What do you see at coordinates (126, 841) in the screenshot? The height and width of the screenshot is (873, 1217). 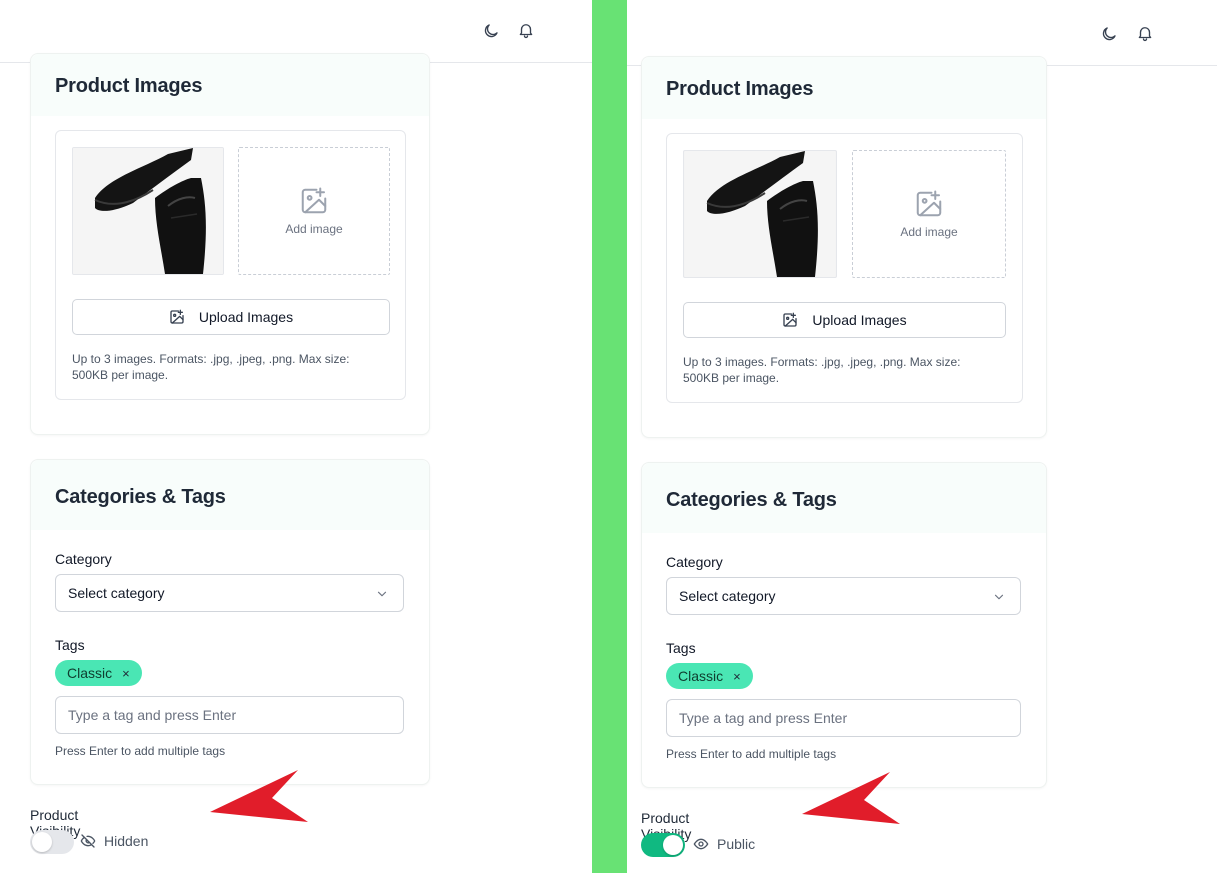 I see `visibility-state-label: Hidden` at bounding box center [126, 841].